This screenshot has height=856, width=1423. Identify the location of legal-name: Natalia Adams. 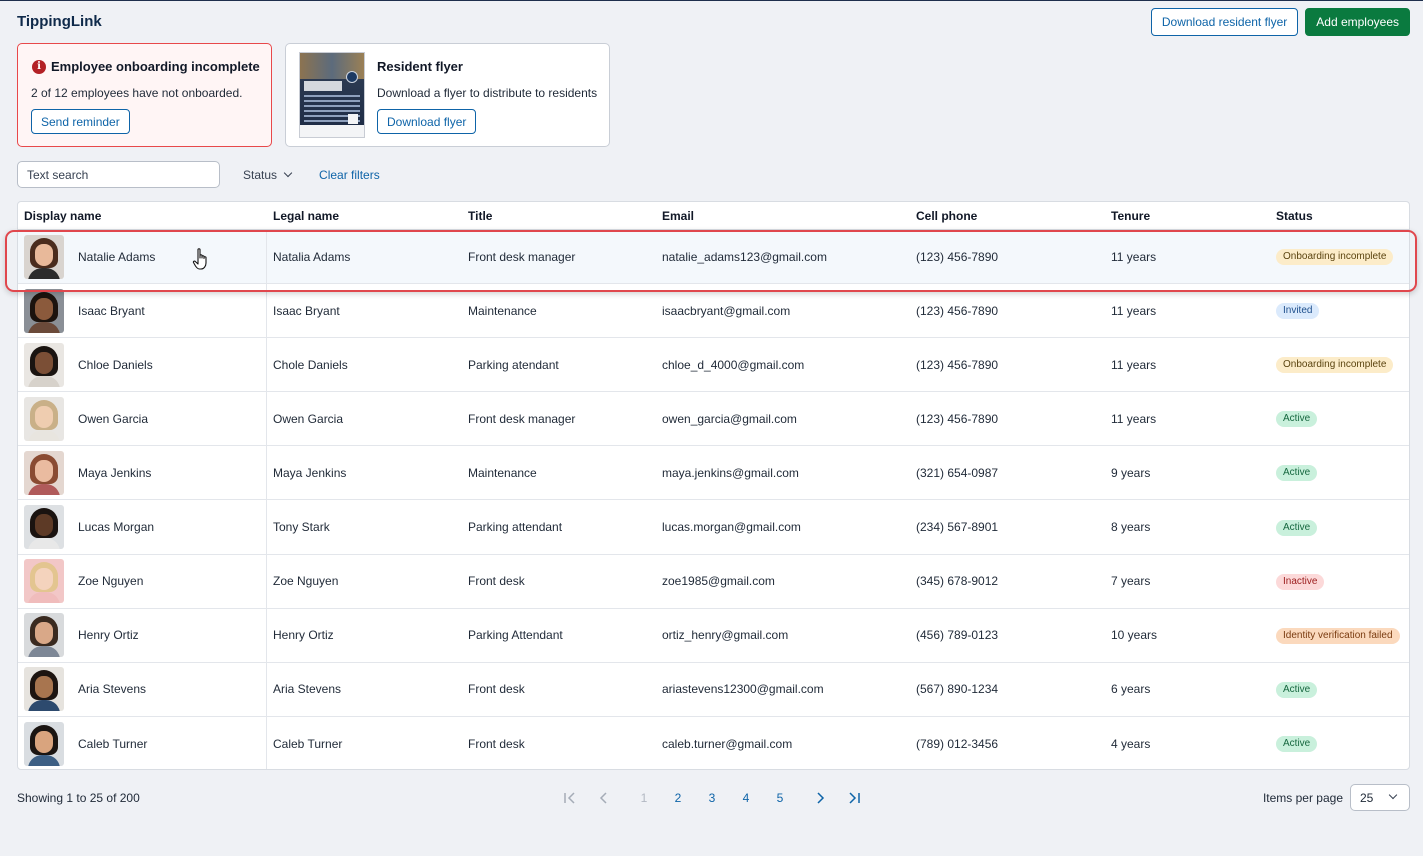
(312, 256).